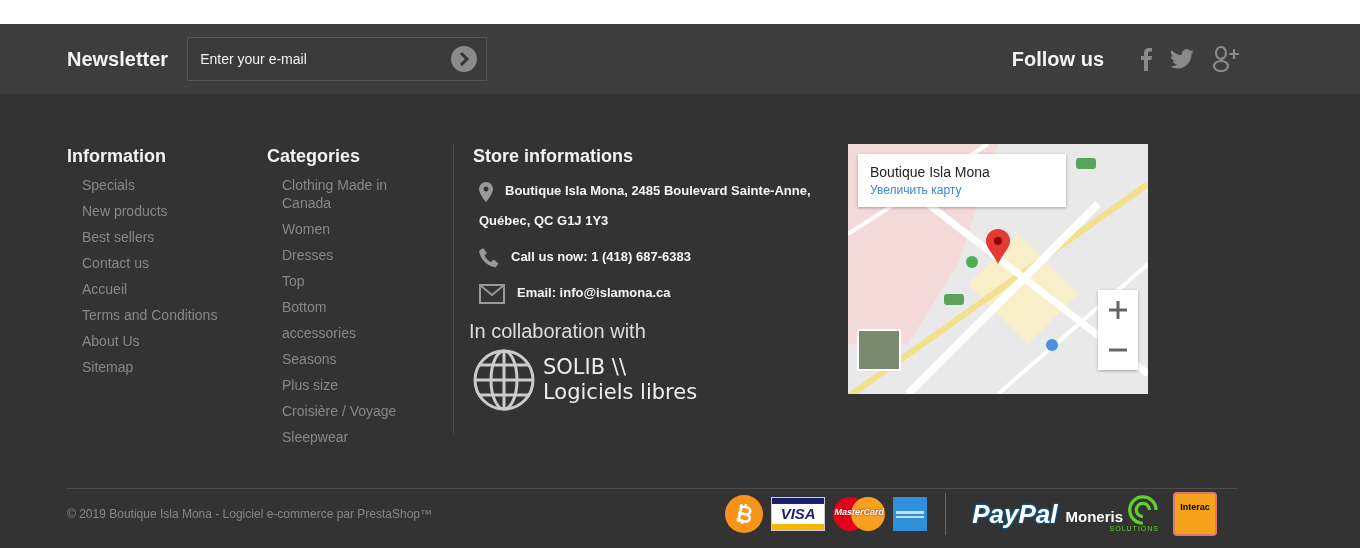 This screenshot has height=548, width=1360. What do you see at coordinates (314, 156) in the screenshot?
I see `column-title: Categories` at bounding box center [314, 156].